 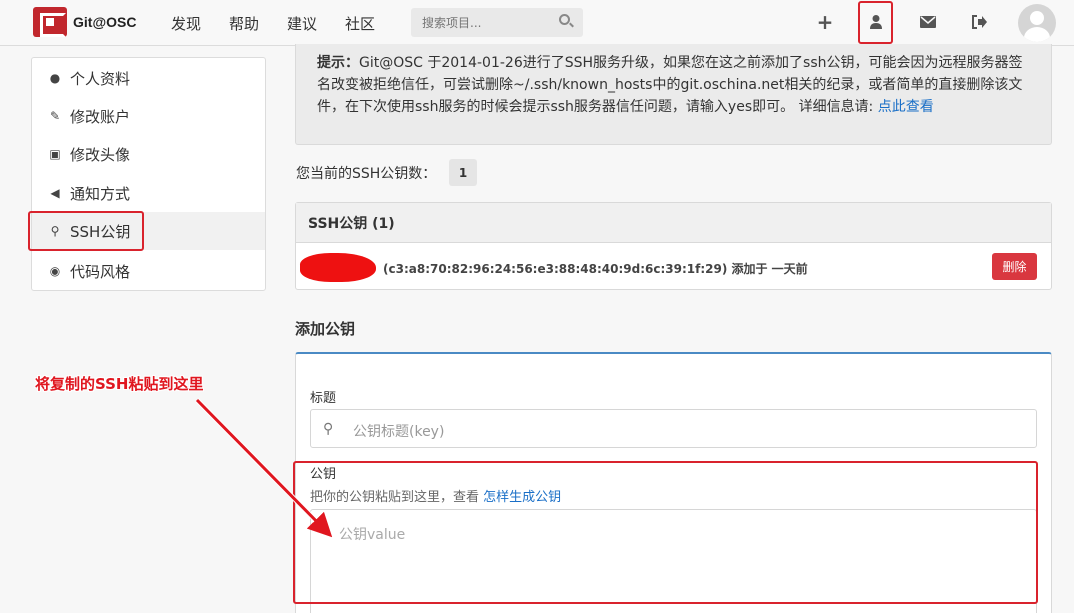 I want to click on sidebar-item-code-style: ◉ 代码风格, so click(x=148, y=271).